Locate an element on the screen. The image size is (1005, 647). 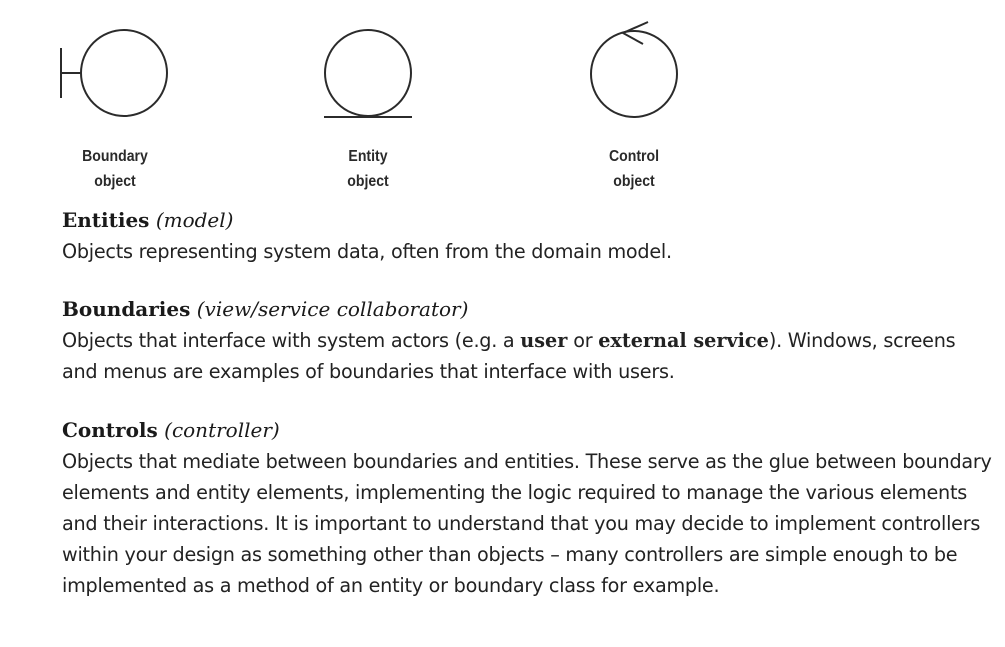
controls-heading: Controls (controller) is located at coordinates (171, 429).